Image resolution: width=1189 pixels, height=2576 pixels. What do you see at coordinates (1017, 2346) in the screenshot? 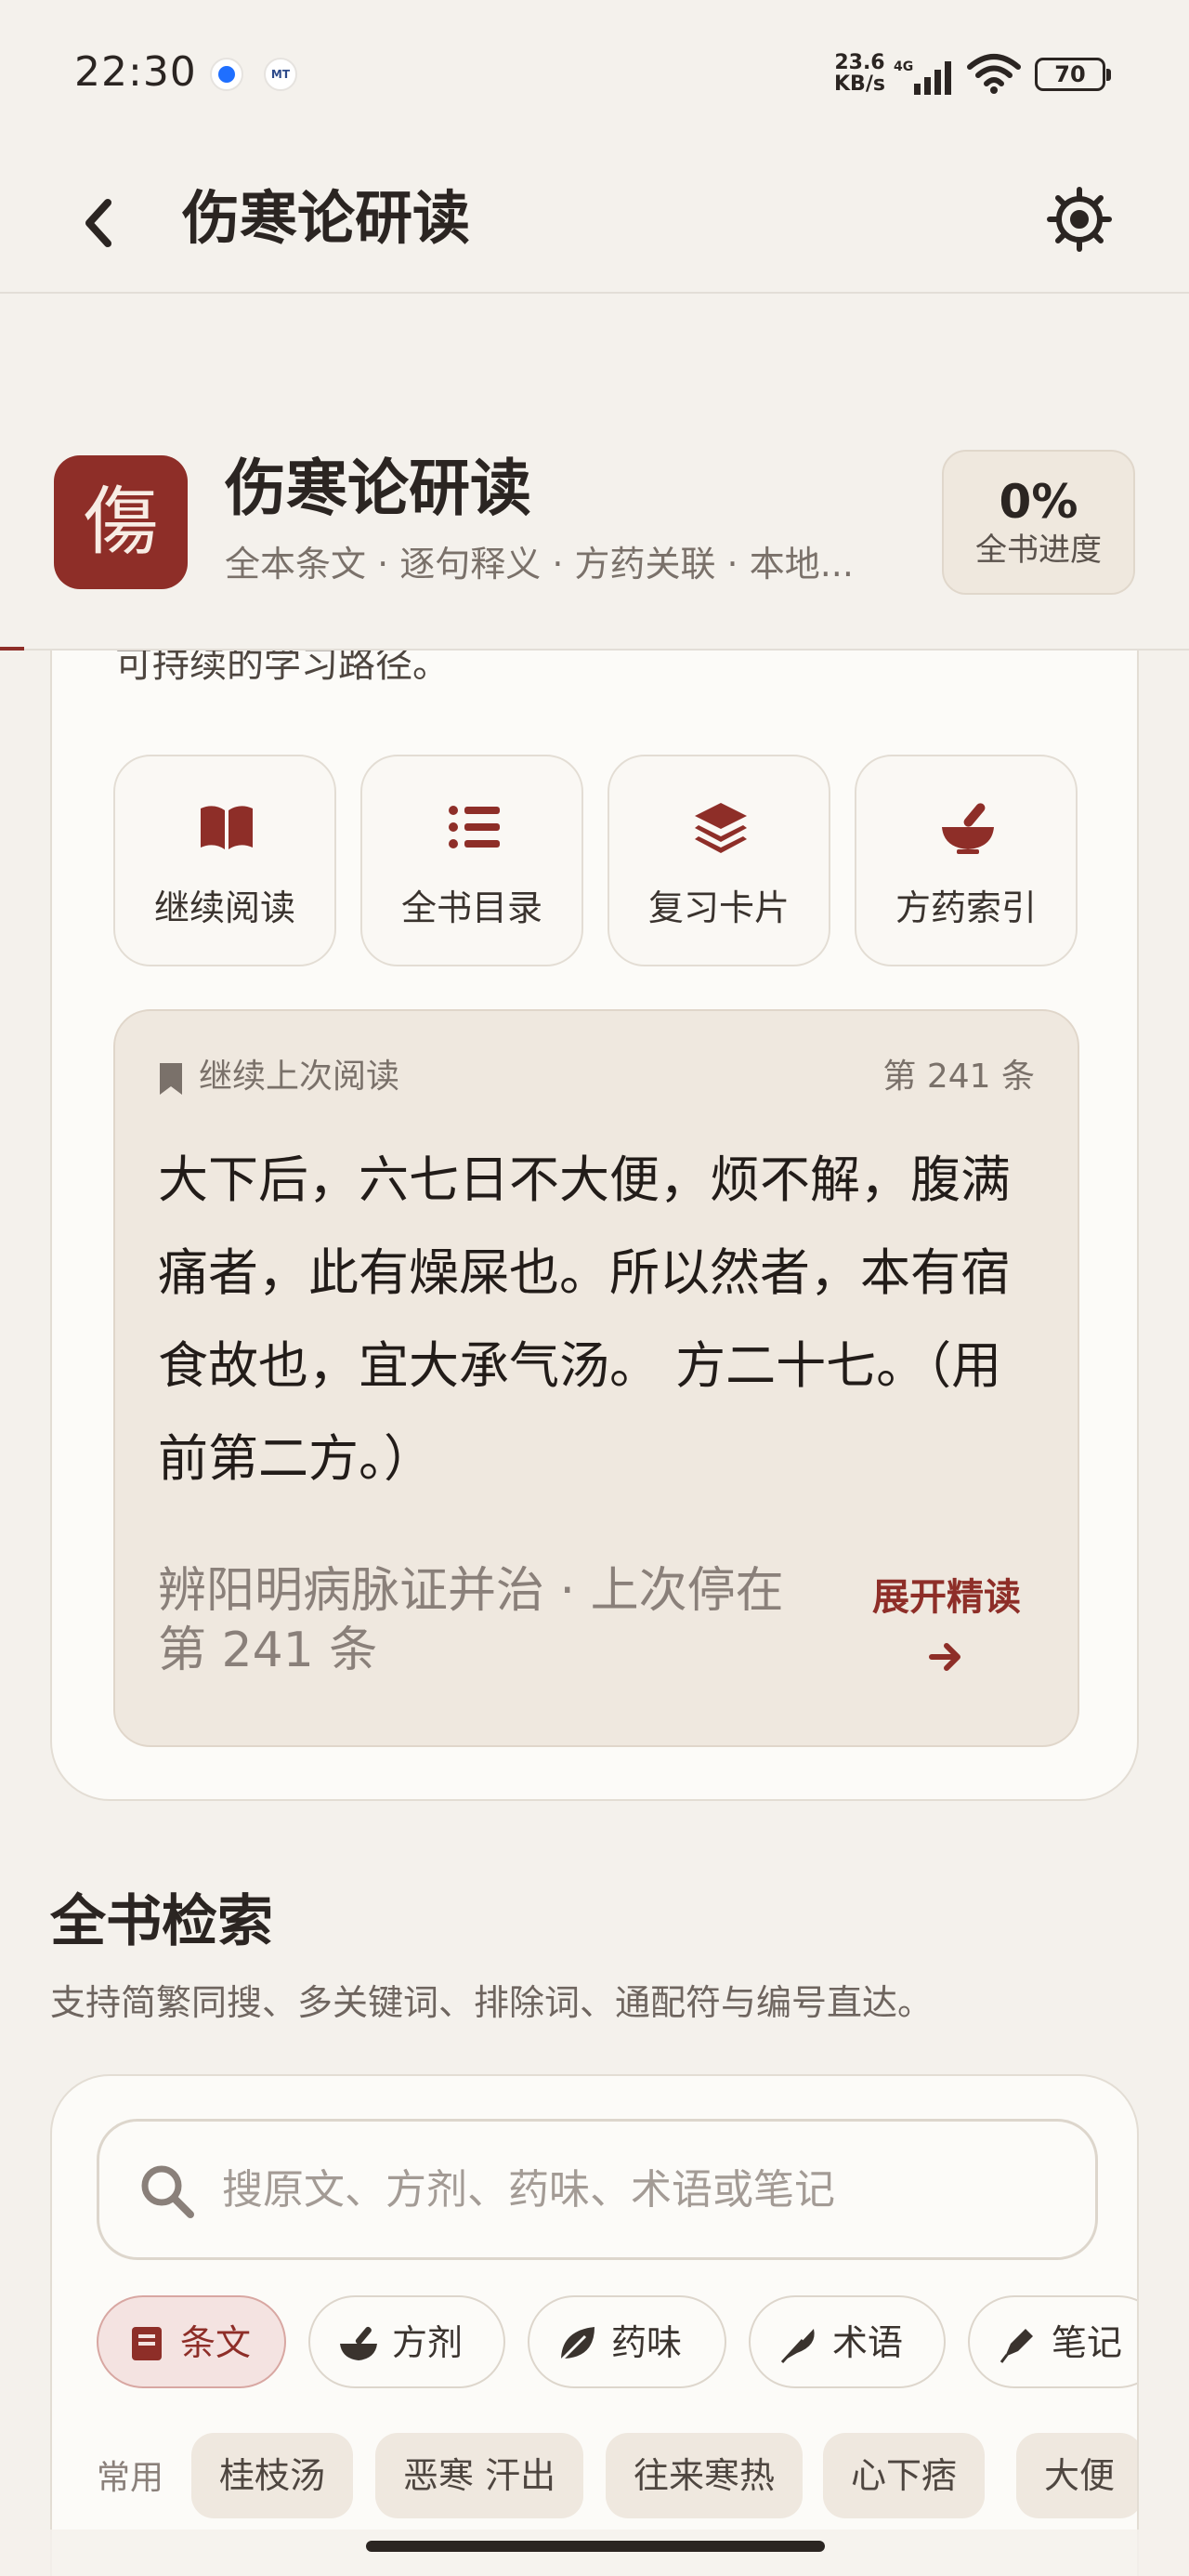
I see `pen-icon` at bounding box center [1017, 2346].